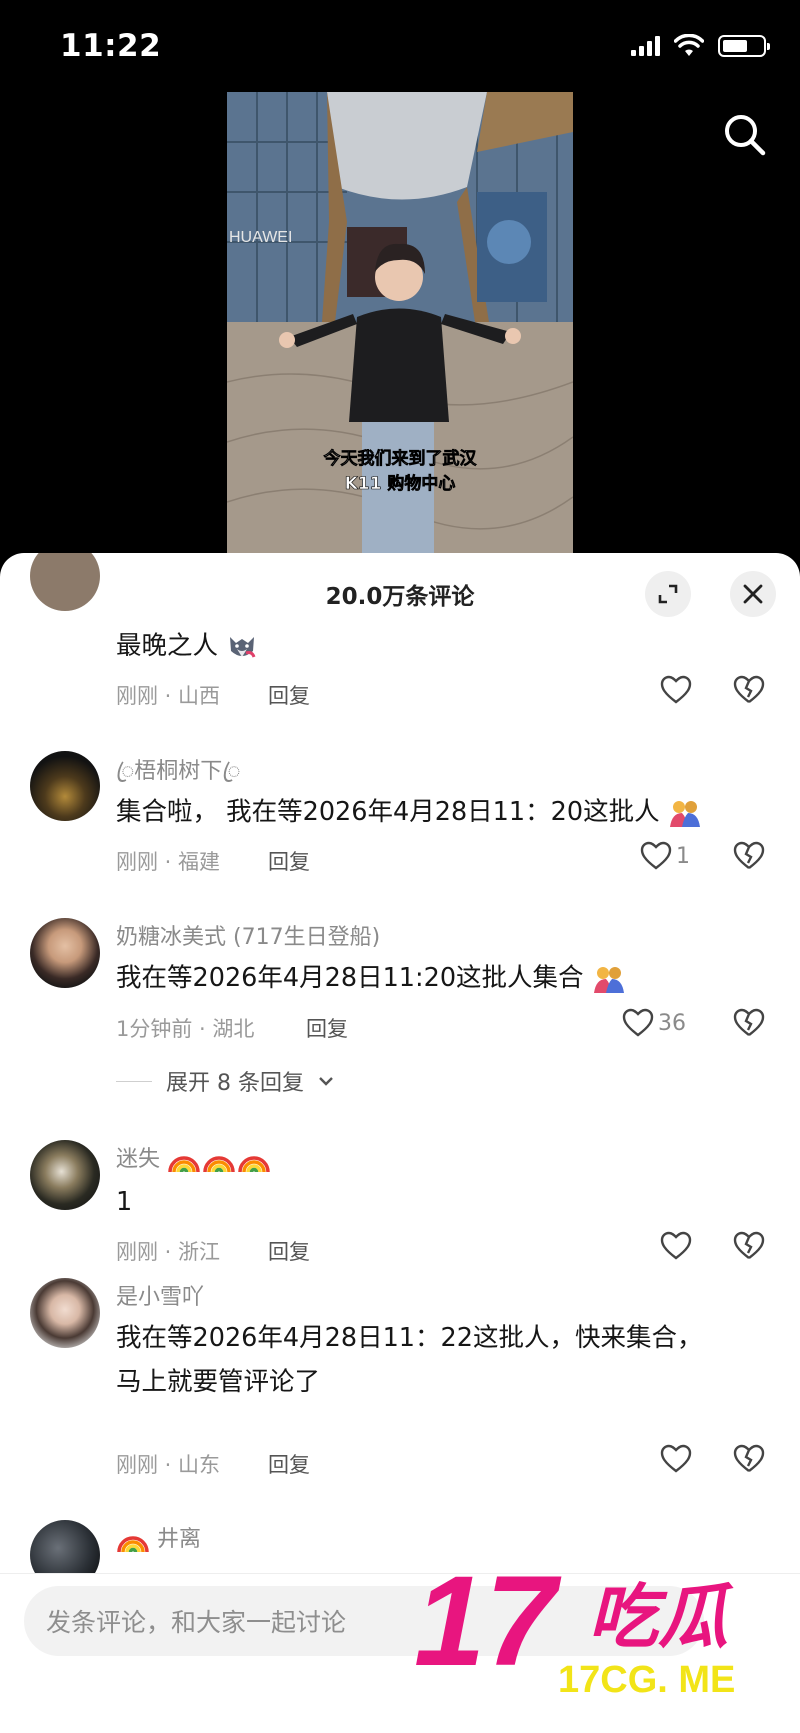 The width and height of the screenshot is (800, 1733). Describe the element at coordinates (187, 646) in the screenshot. I see `comment-text: 最晚之人` at that location.